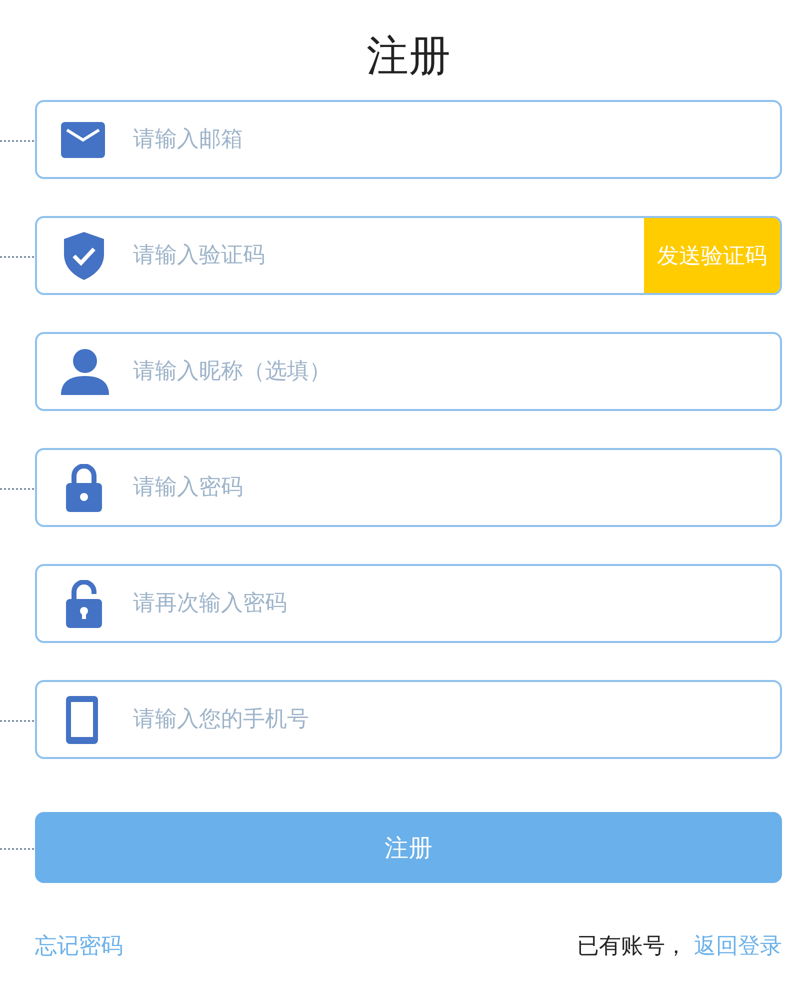 Image resolution: width=811 pixels, height=990 pixels. I want to click on open-padlock-icon, so click(84, 604).